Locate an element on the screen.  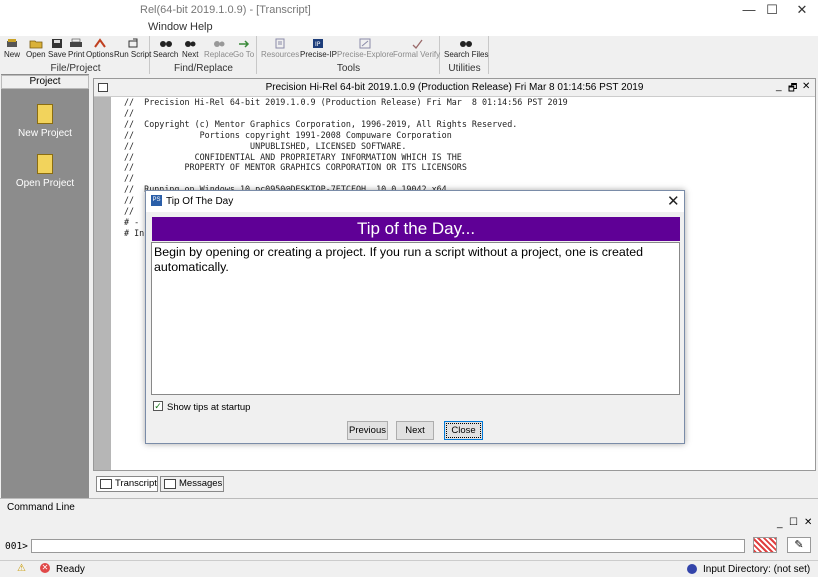
status-text: Ready is located at coordinates (70, 569).